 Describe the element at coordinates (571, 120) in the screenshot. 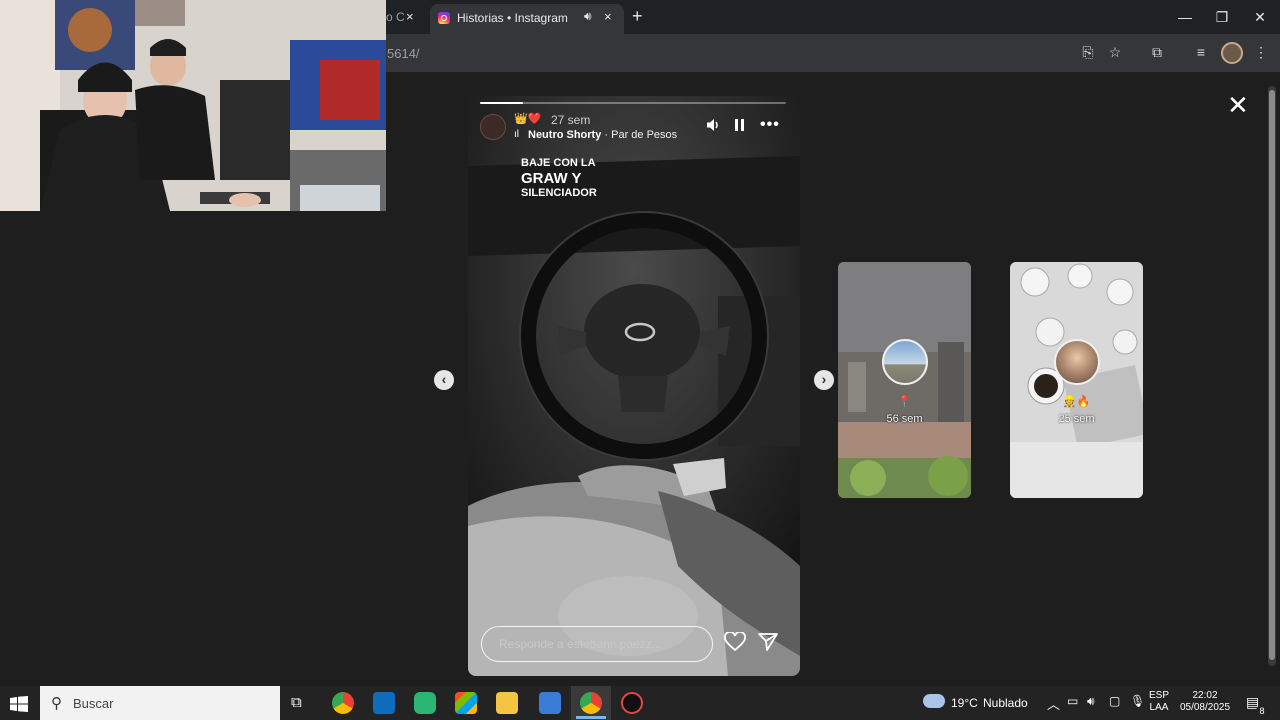

I see `story-time-ago: 27 sem` at that location.